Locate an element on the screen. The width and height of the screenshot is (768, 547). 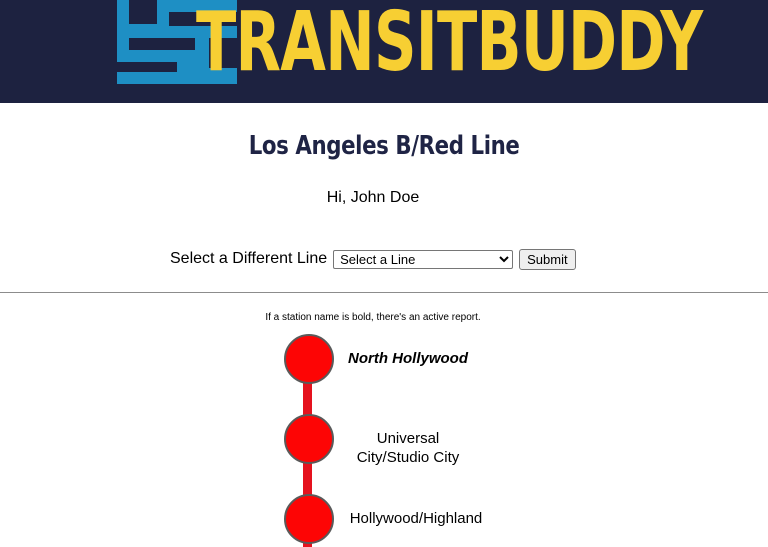
station-name-line1: Universal is located at coordinates (408, 438).